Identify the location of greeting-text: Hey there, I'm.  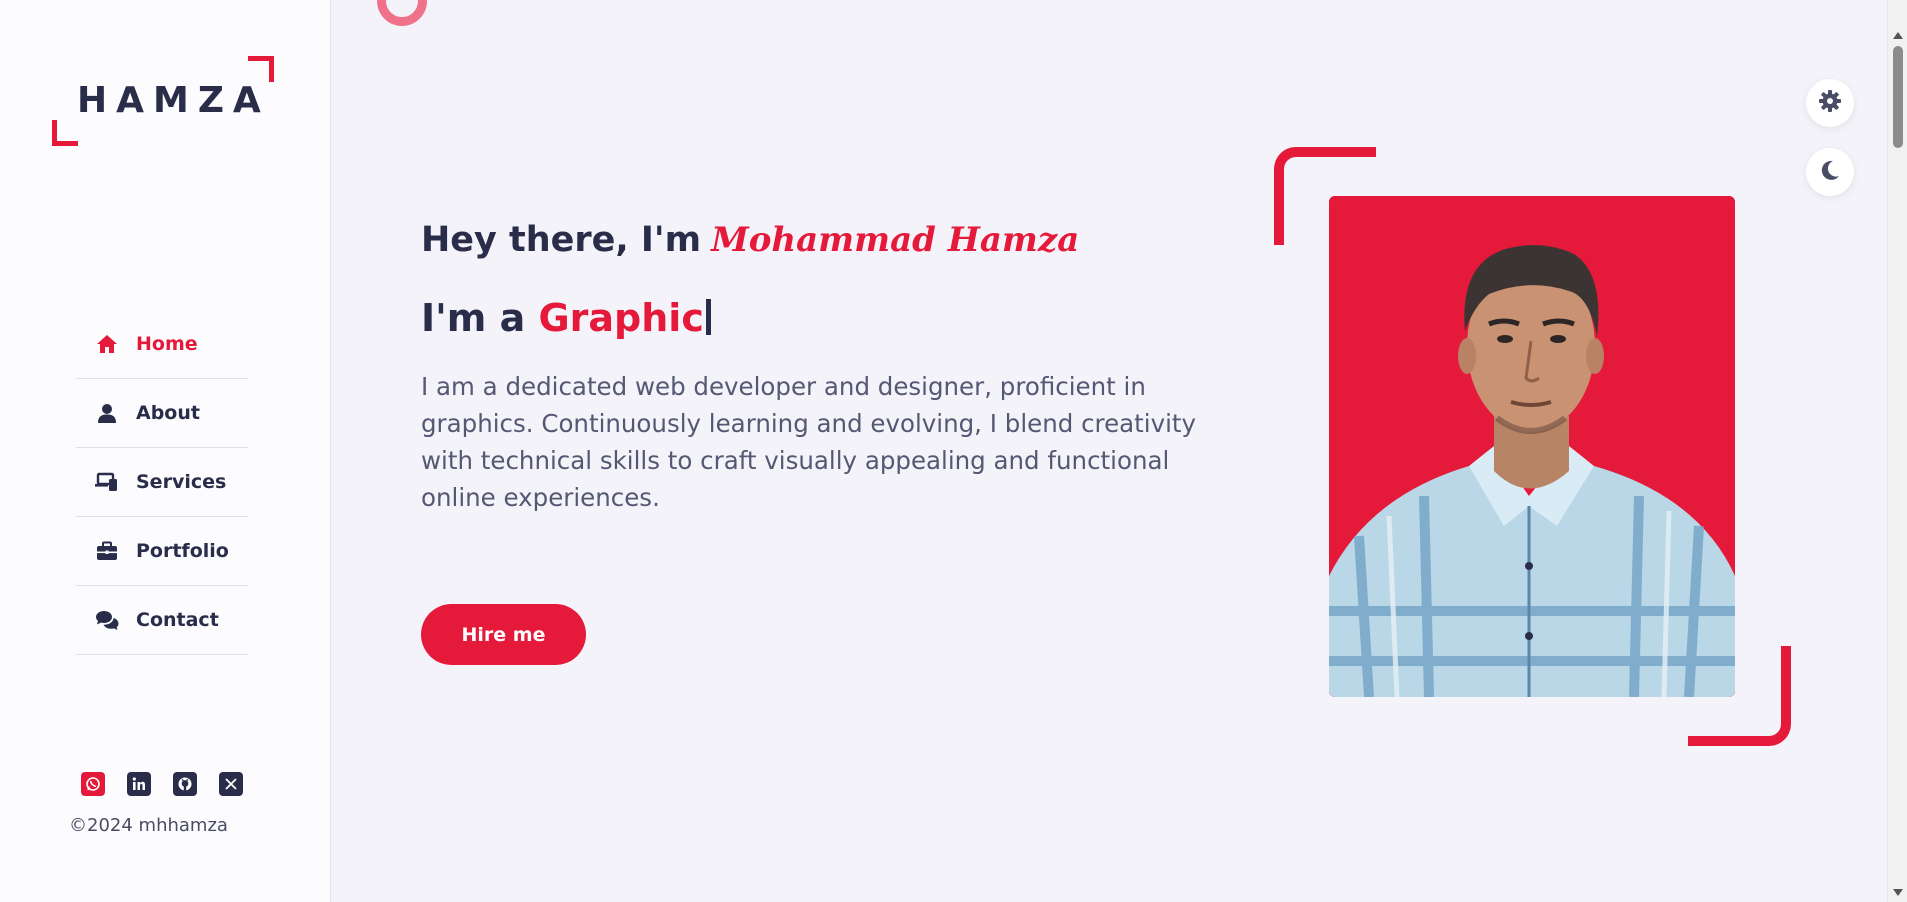
(561, 240).